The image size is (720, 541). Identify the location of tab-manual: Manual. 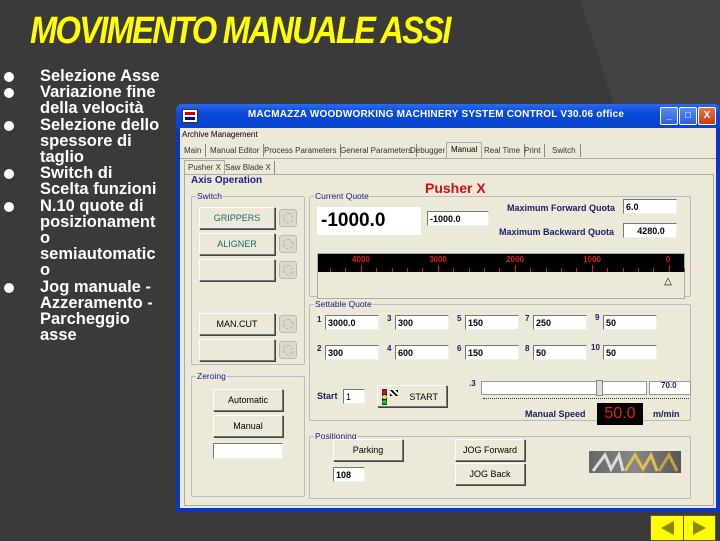
(464, 150).